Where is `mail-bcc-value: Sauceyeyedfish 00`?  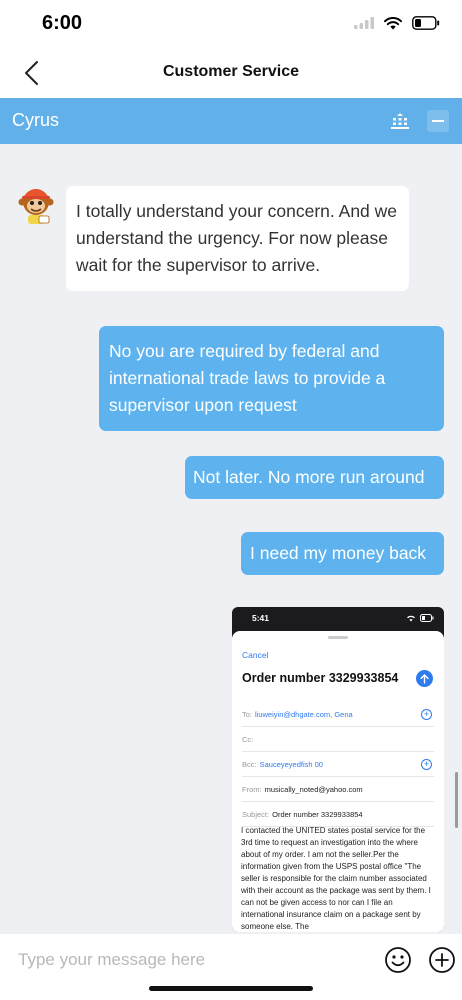 mail-bcc-value: Sauceyeyedfish 00 is located at coordinates (291, 764).